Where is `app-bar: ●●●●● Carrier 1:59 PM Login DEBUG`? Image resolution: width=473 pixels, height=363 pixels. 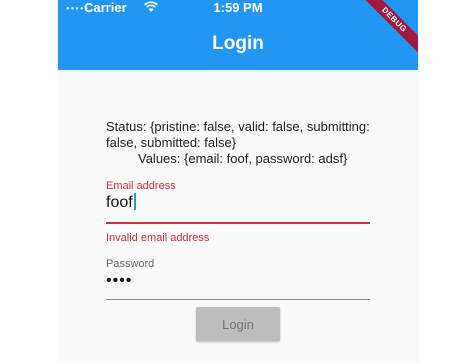
app-bar: ●●●●● Carrier 1:59 PM Login DEBUG is located at coordinates (238, 35).